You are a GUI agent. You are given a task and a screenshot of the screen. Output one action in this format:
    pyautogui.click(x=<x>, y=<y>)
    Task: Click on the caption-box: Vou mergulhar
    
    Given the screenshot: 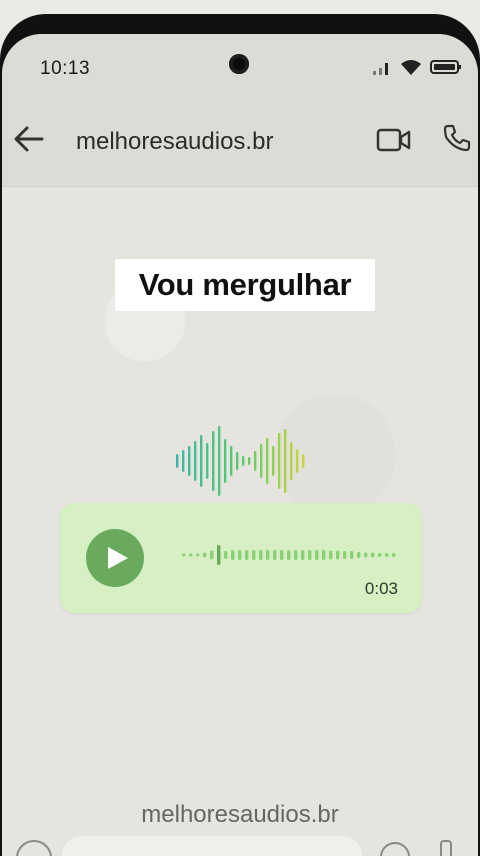 What is the action you would take?
    pyautogui.click(x=245, y=285)
    